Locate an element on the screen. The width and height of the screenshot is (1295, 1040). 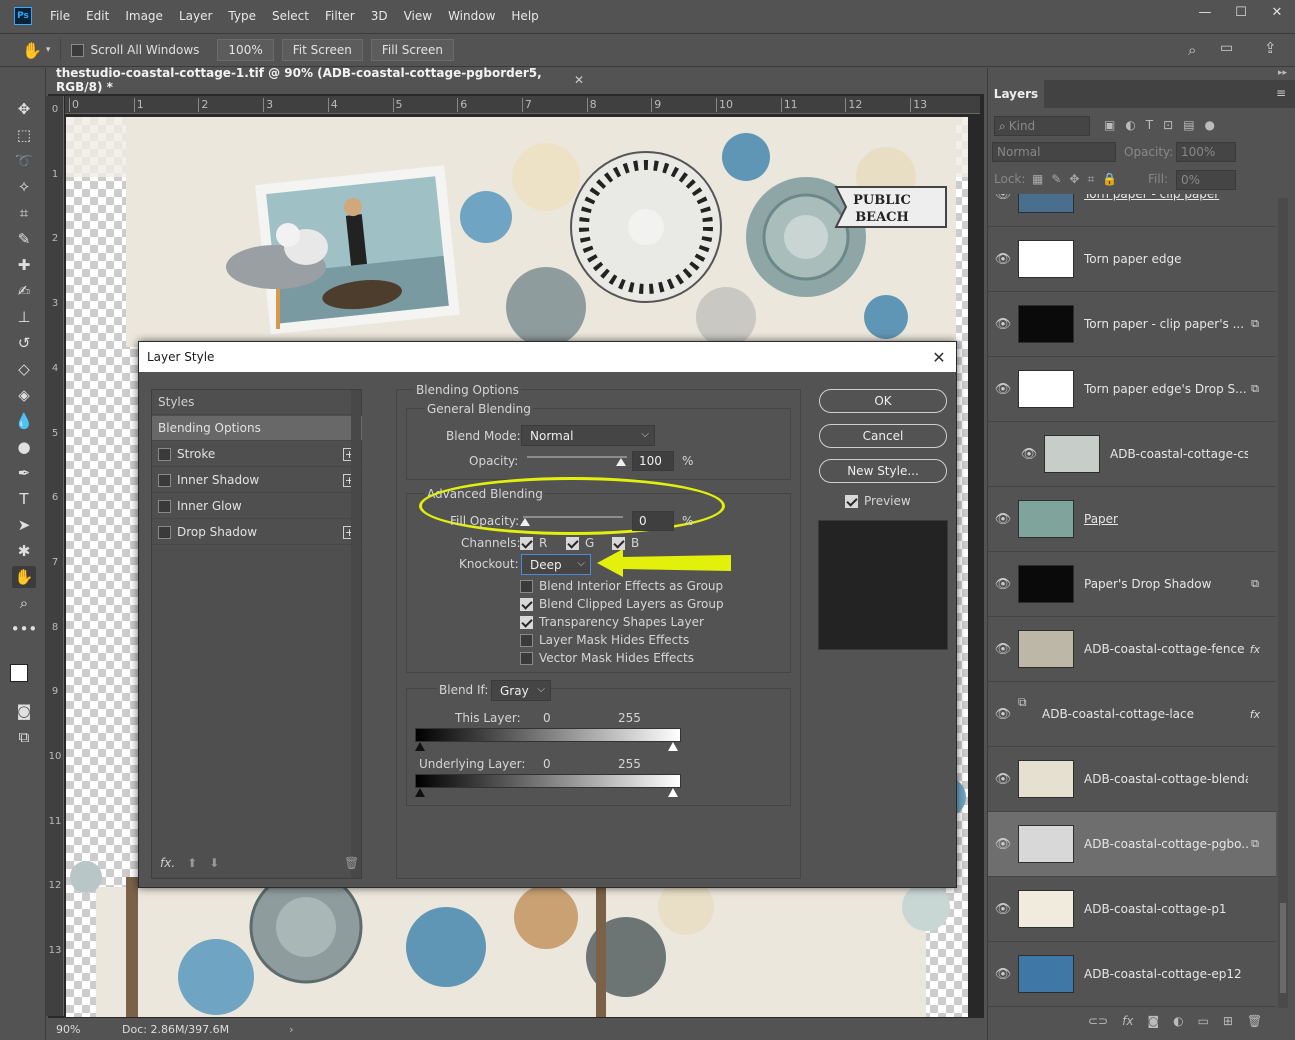
inner-glow-checkbox is located at coordinates (164, 506).